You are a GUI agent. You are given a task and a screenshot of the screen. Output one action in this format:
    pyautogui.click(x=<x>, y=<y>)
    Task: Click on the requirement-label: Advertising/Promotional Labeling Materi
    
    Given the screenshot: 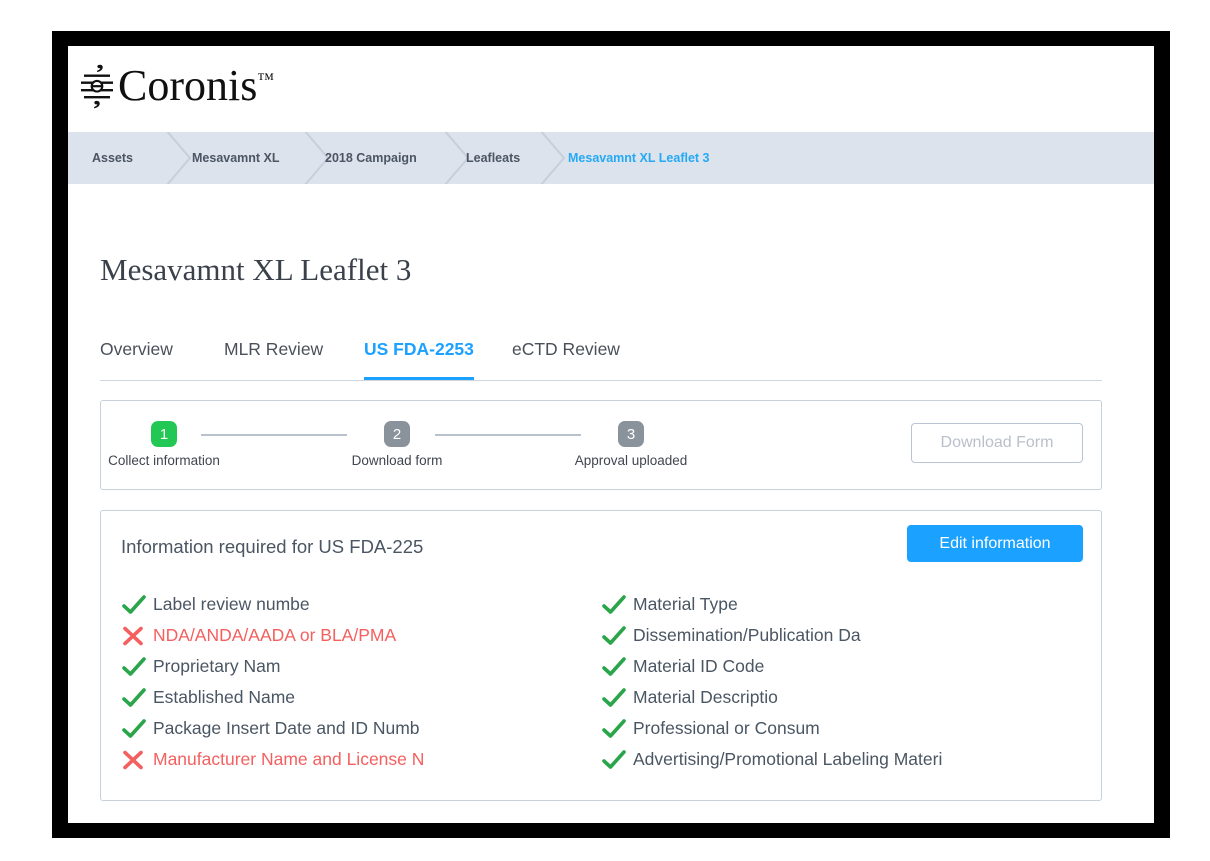 What is the action you would take?
    pyautogui.click(x=788, y=759)
    